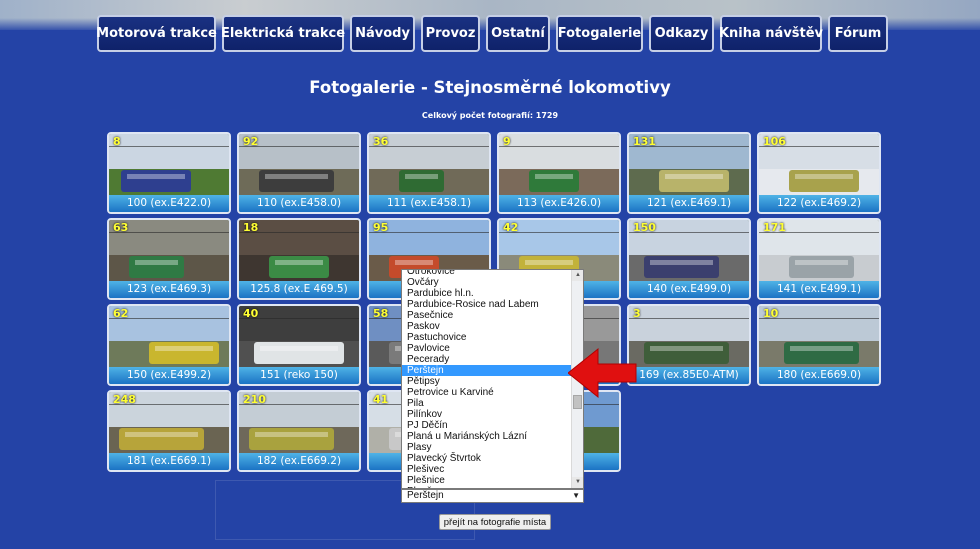 Image resolution: width=980 pixels, height=549 pixels. What do you see at coordinates (689, 345) in the screenshot?
I see `gallery-tile: 3 169 (ex.85E0-ATM)` at bounding box center [689, 345].